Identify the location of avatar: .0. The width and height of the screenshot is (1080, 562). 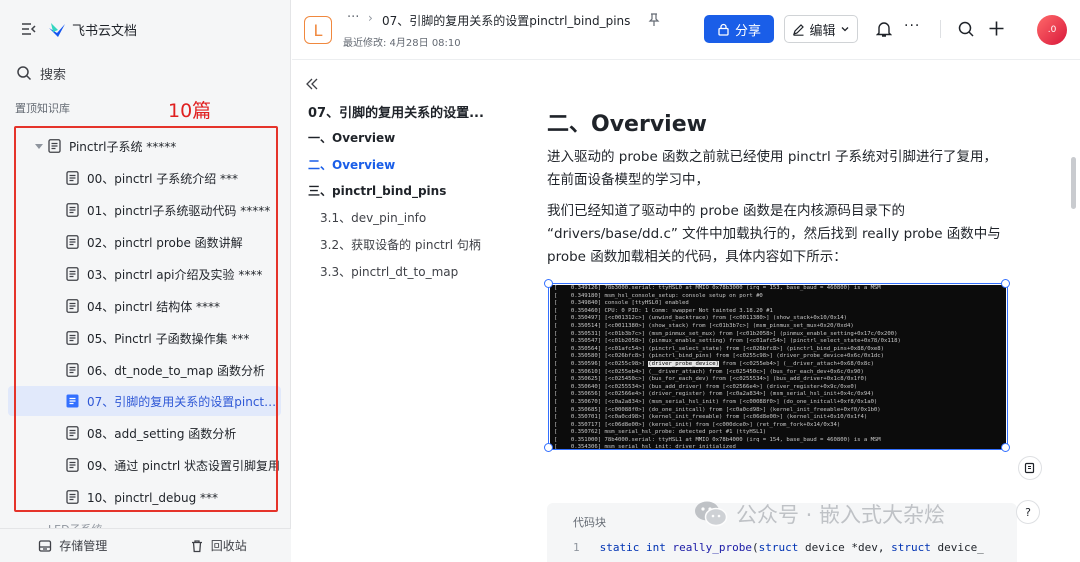
(1052, 30).